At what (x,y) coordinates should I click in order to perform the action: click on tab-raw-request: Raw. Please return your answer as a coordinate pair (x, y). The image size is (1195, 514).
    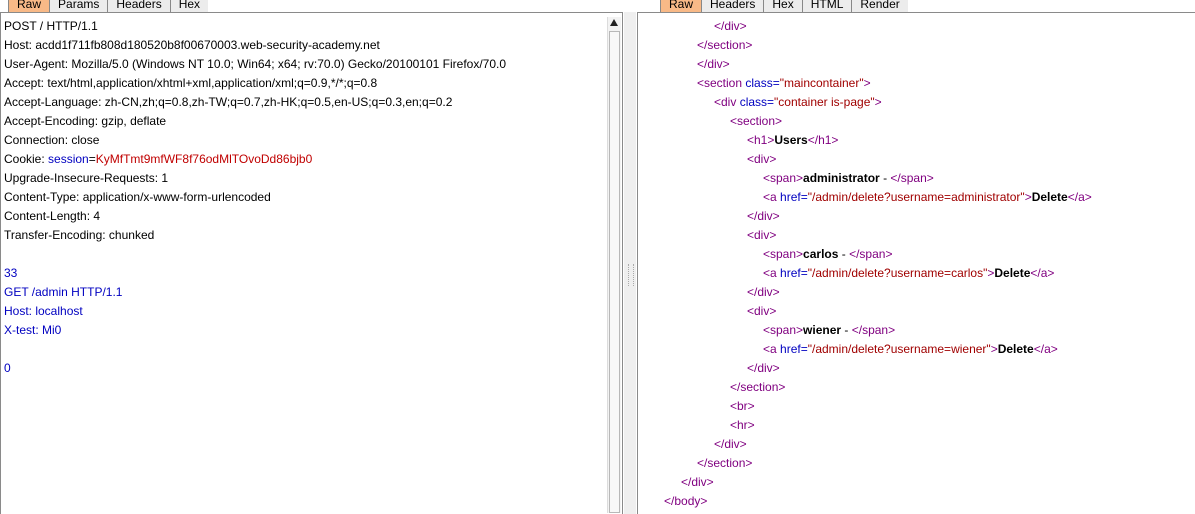
    Looking at the image, I should click on (29, 6).